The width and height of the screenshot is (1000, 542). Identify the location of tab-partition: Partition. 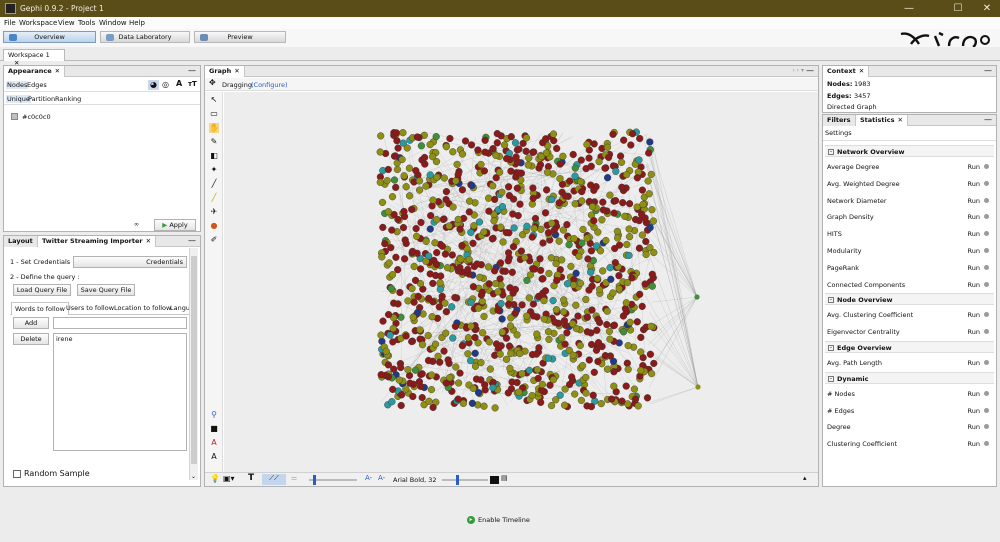
(41, 99).